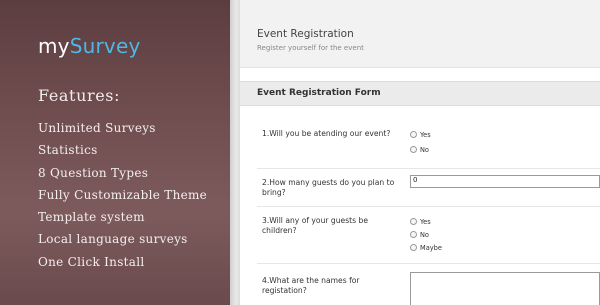 The width and height of the screenshot is (600, 305). Describe the element at coordinates (79, 95) in the screenshot. I see `features-heading: Features:` at that location.